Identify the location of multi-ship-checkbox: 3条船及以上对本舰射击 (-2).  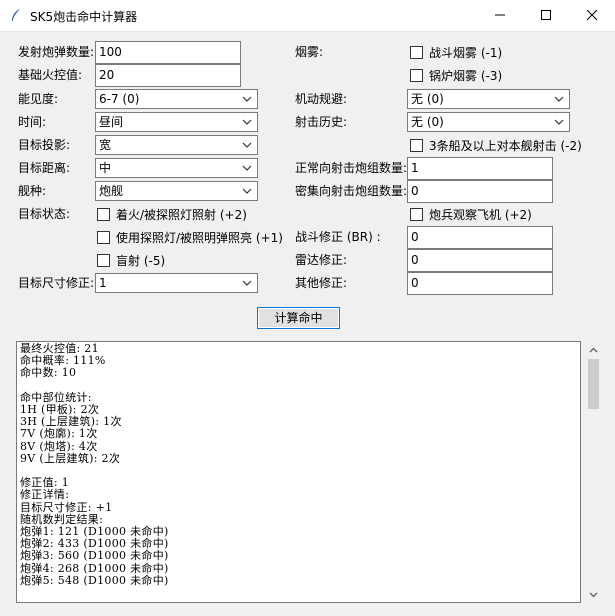
(496, 145).